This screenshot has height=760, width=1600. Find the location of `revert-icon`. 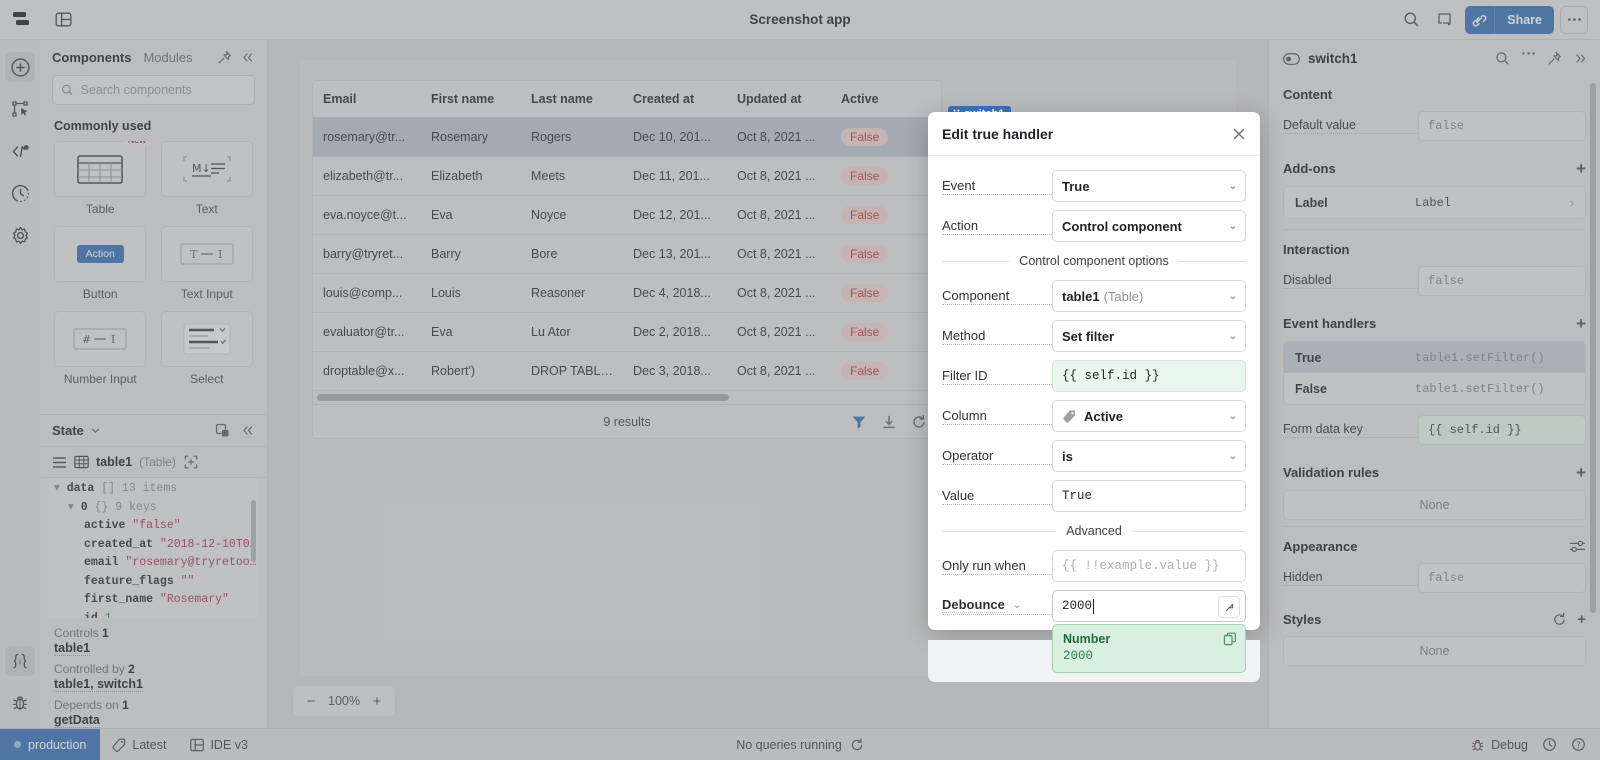

revert-icon is located at coordinates (1229, 607).